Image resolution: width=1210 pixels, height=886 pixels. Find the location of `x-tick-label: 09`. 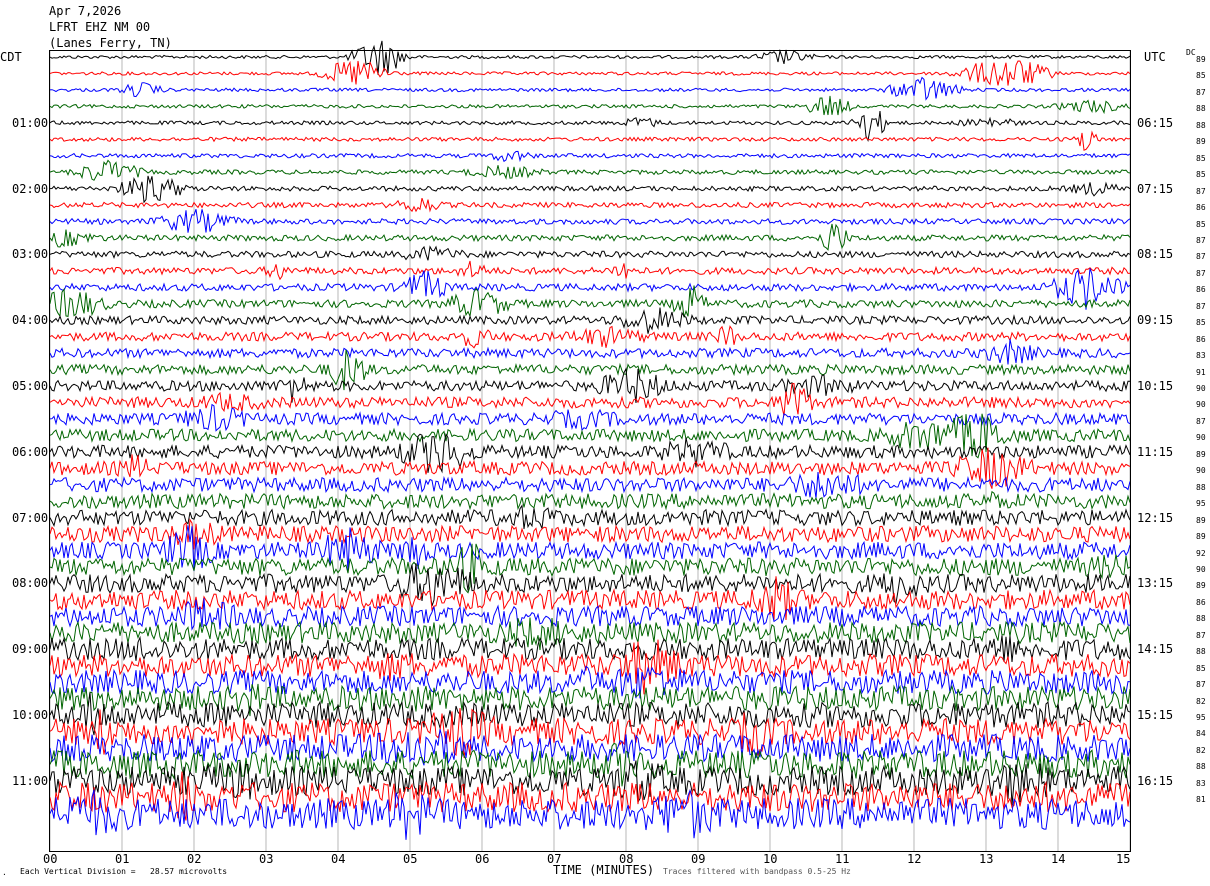

x-tick-label: 09 is located at coordinates (698, 859).